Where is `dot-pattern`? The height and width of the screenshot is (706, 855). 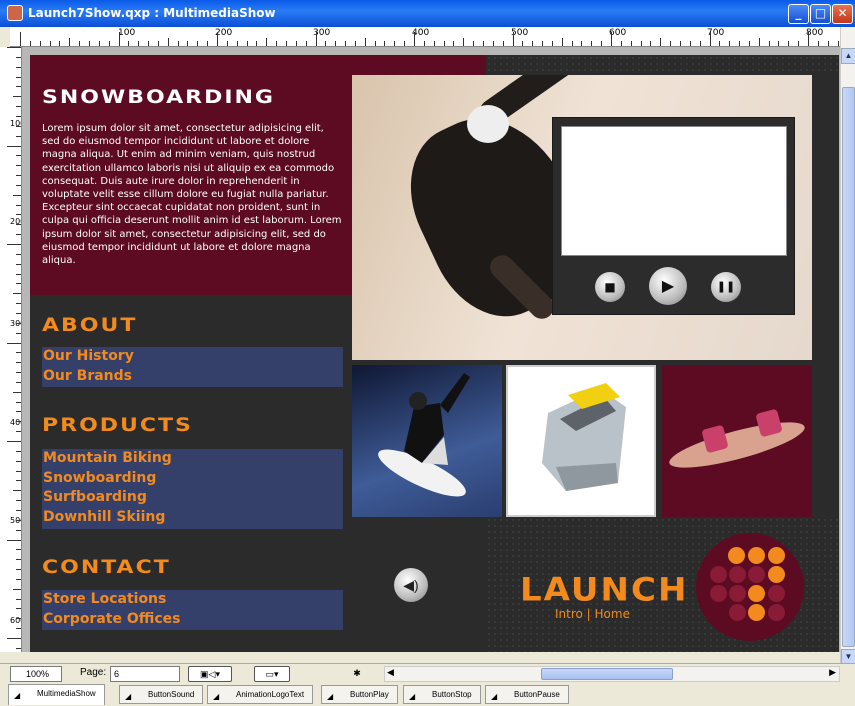 dot-pattern is located at coordinates (662, 65).